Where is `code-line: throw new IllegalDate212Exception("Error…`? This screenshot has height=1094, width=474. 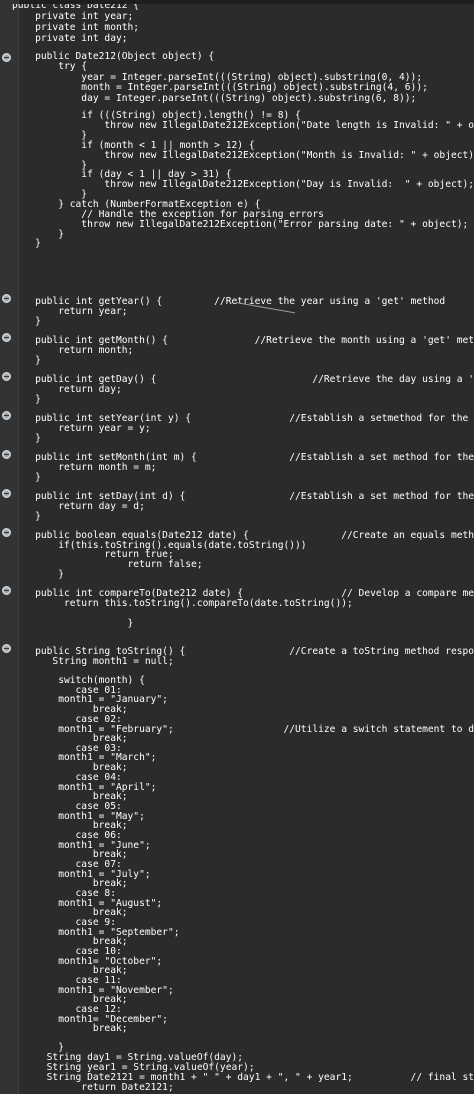 code-line: throw new IllegalDate212Exception("Error… is located at coordinates (240, 225).